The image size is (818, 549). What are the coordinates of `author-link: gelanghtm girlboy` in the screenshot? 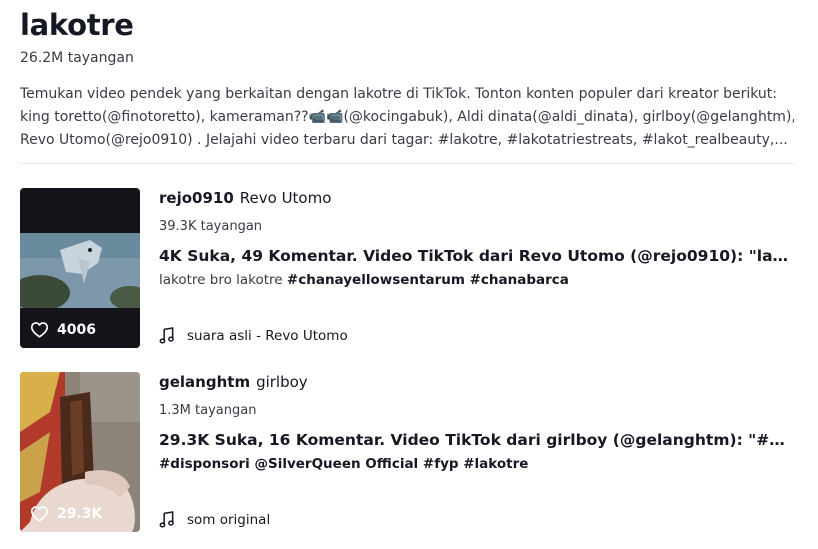 It's located at (233, 382).